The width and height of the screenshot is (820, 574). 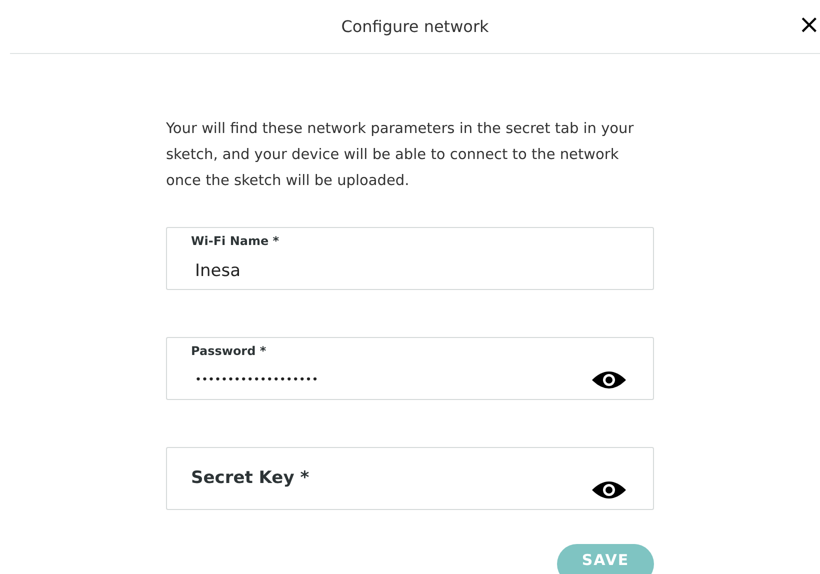 I want to click on dialog-title: Configure network, so click(x=415, y=26).